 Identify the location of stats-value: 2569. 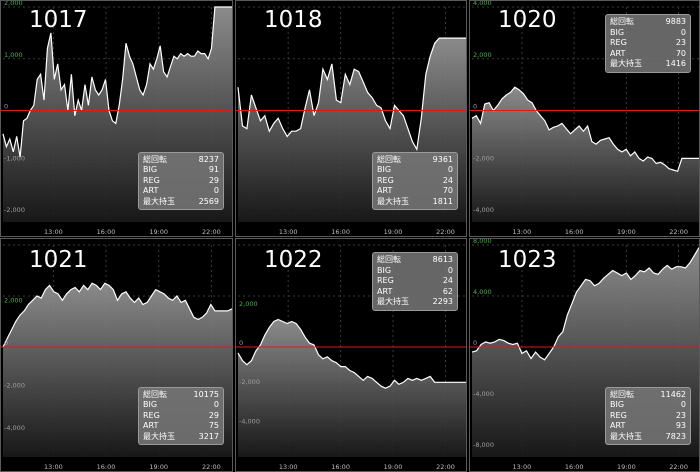
(208, 201).